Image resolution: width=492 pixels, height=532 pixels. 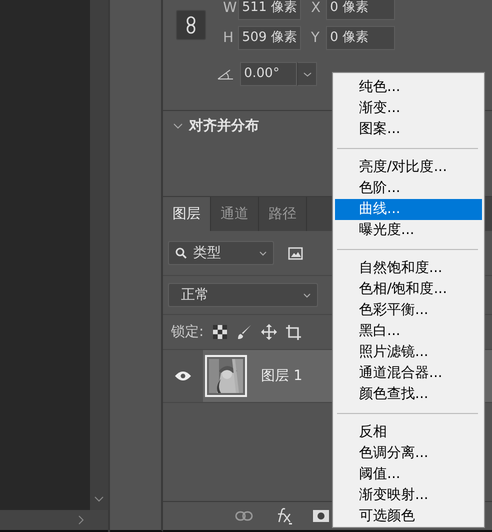 I want to click on lock-label: 锁定:, so click(x=187, y=332).